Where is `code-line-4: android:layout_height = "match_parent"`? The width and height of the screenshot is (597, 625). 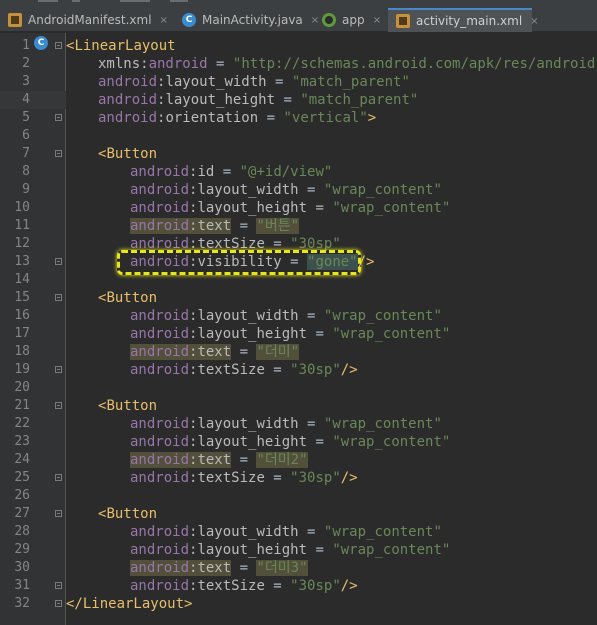
code-line-4: android:layout_height = "match_parent" is located at coordinates (258, 100).